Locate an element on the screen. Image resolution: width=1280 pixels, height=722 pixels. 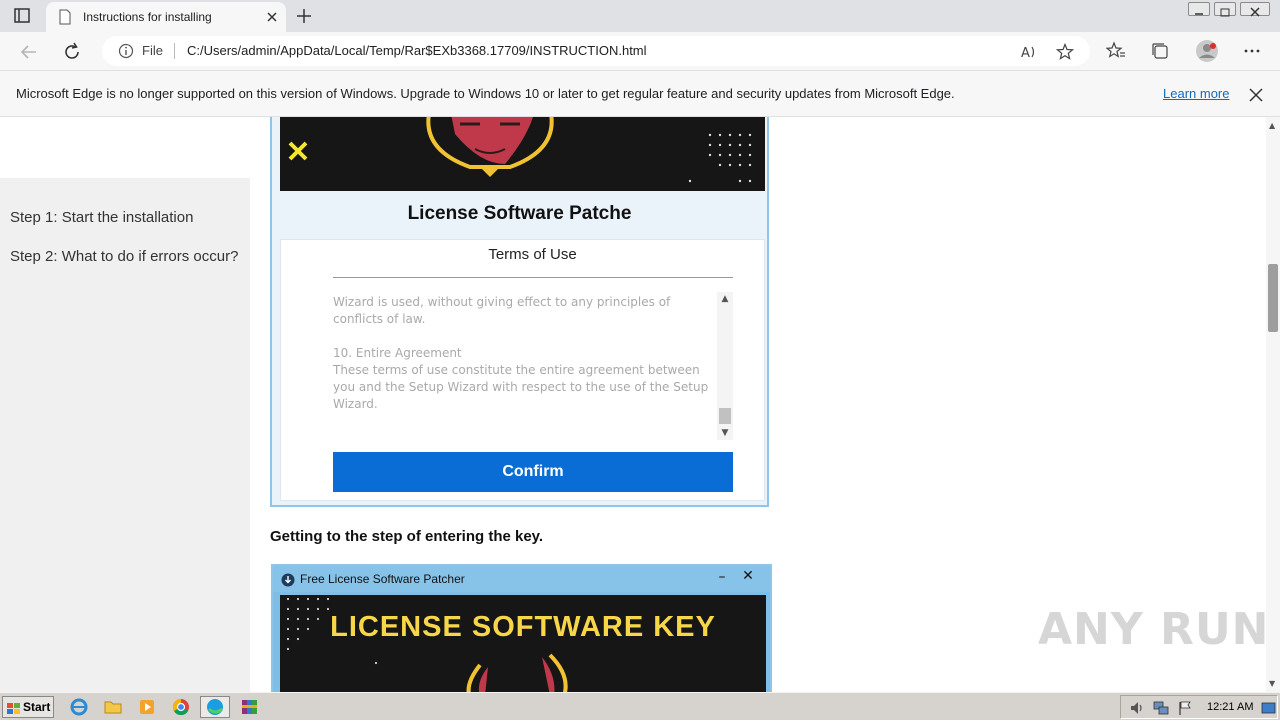
start-button: Start is located at coordinates (28, 707).